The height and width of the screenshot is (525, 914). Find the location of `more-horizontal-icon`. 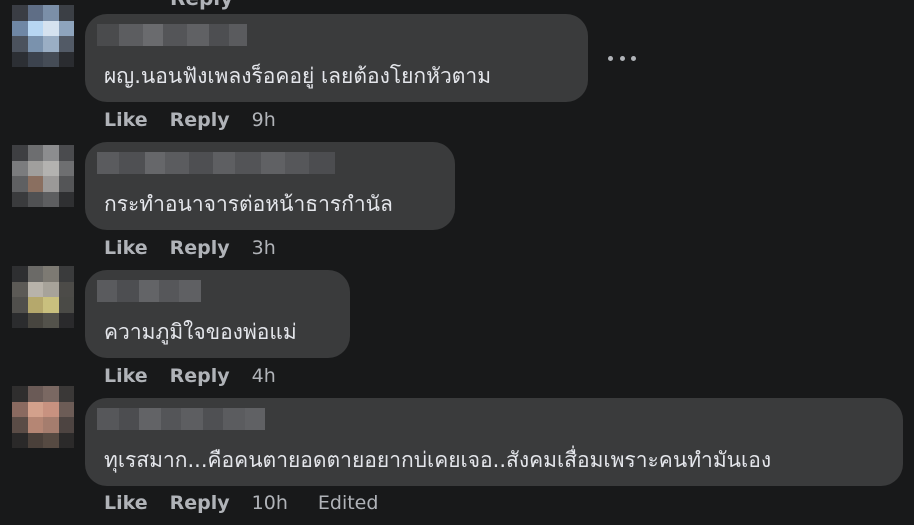

more-horizontal-icon is located at coordinates (622, 58).